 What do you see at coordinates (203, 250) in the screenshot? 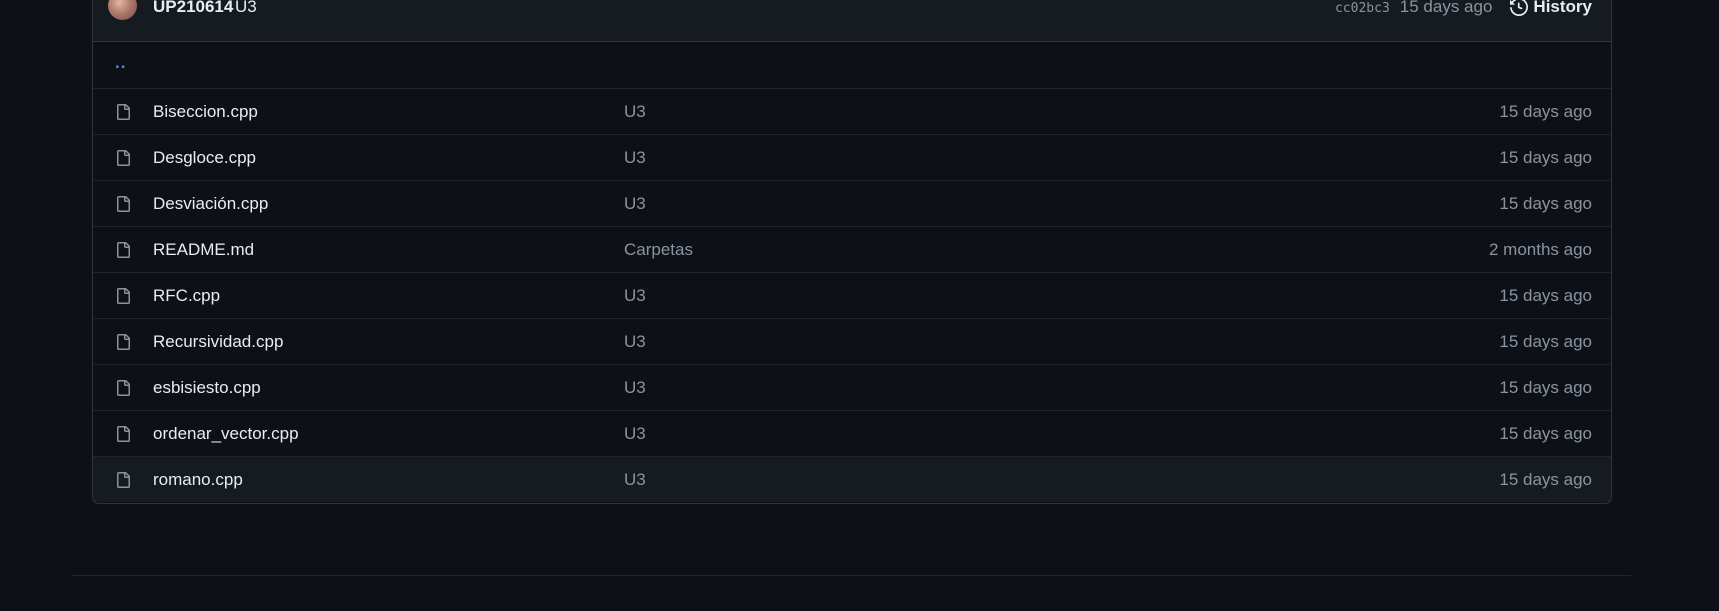
I see `file-name-link: README.md` at bounding box center [203, 250].